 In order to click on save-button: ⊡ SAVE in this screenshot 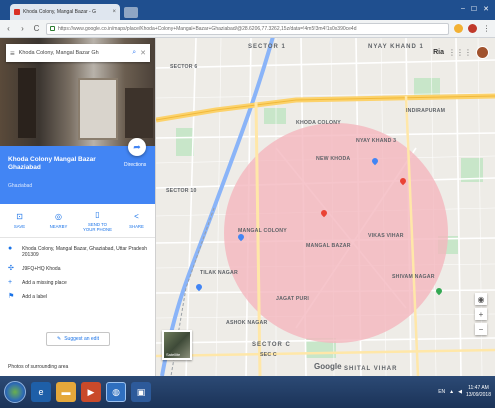, I will do `click(20, 220)`.